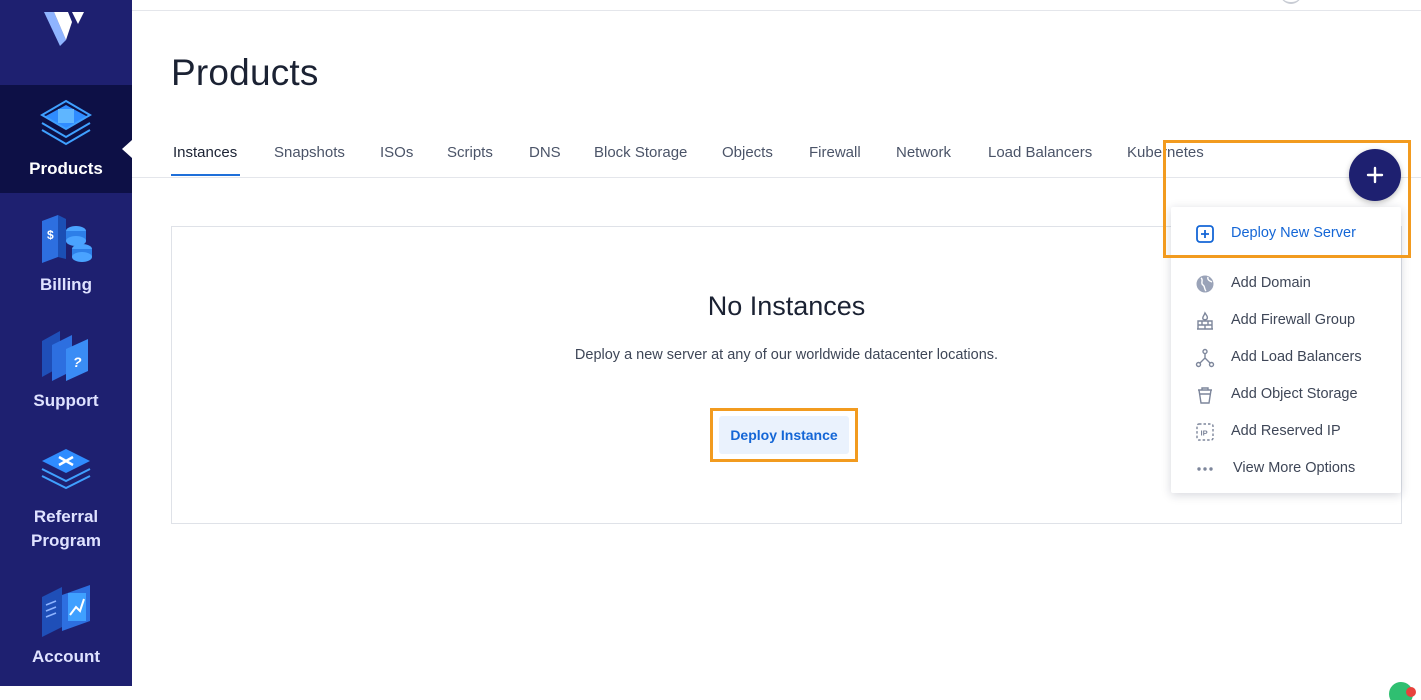 This screenshot has width=1421, height=700. Describe the element at coordinates (1205, 395) in the screenshot. I see `bucket-icon` at that location.